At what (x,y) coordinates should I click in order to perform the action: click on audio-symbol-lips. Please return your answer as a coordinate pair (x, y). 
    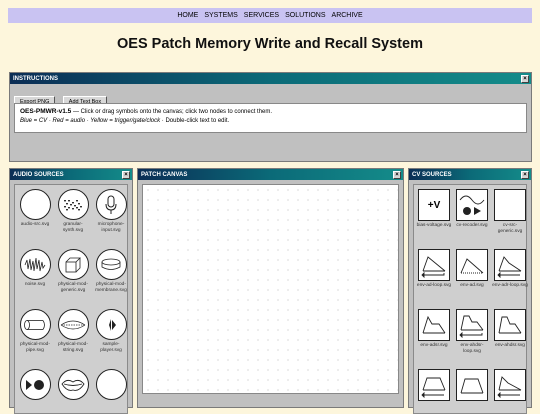
    Looking at the image, I should click on (73, 385).